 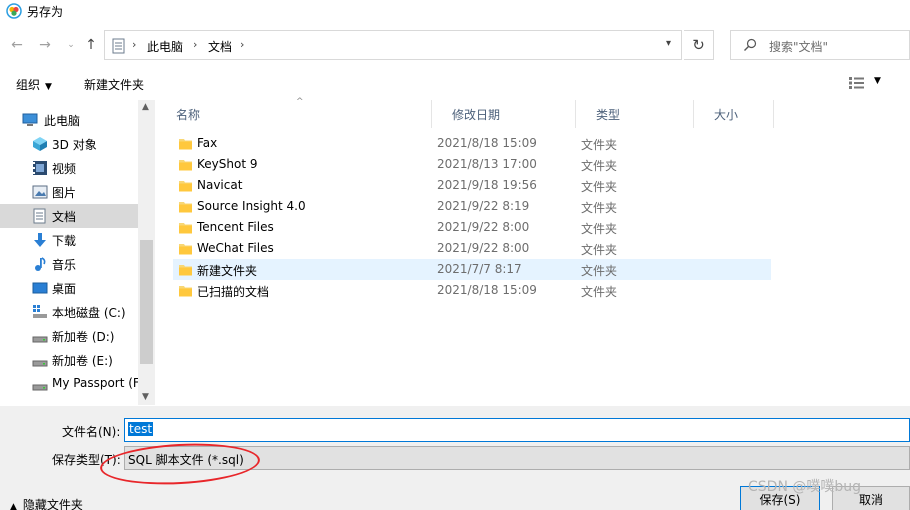 What do you see at coordinates (472, 269) in the screenshot?
I see `table-row: 新建文件夹 2021/7/7 8:17 文件夹` at bounding box center [472, 269].